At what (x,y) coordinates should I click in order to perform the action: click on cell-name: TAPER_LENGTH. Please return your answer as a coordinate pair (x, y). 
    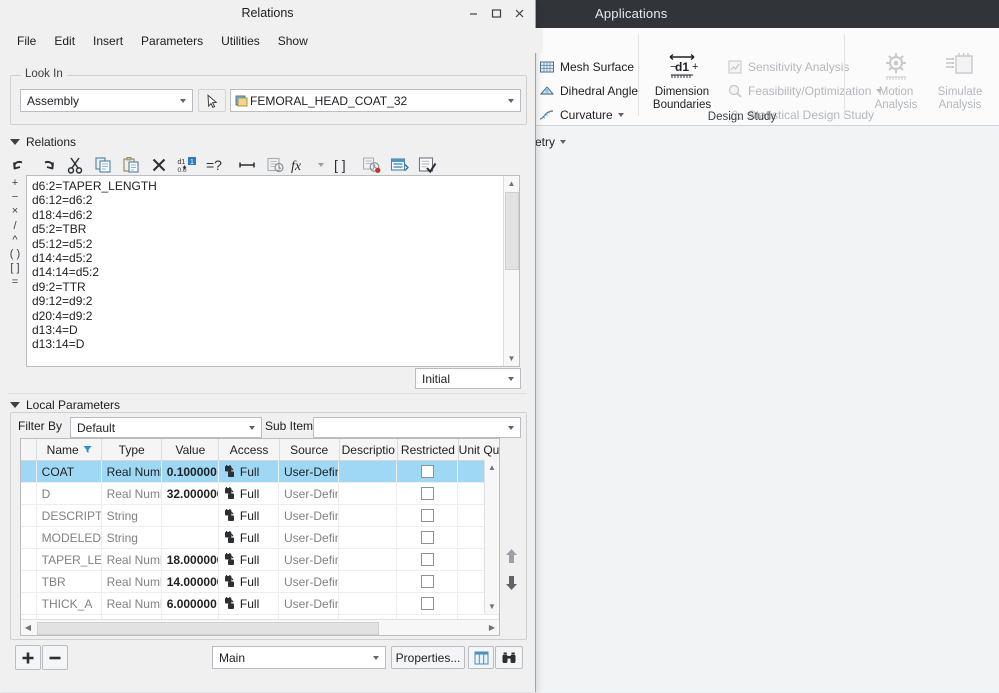
    Looking at the image, I should click on (69, 559).